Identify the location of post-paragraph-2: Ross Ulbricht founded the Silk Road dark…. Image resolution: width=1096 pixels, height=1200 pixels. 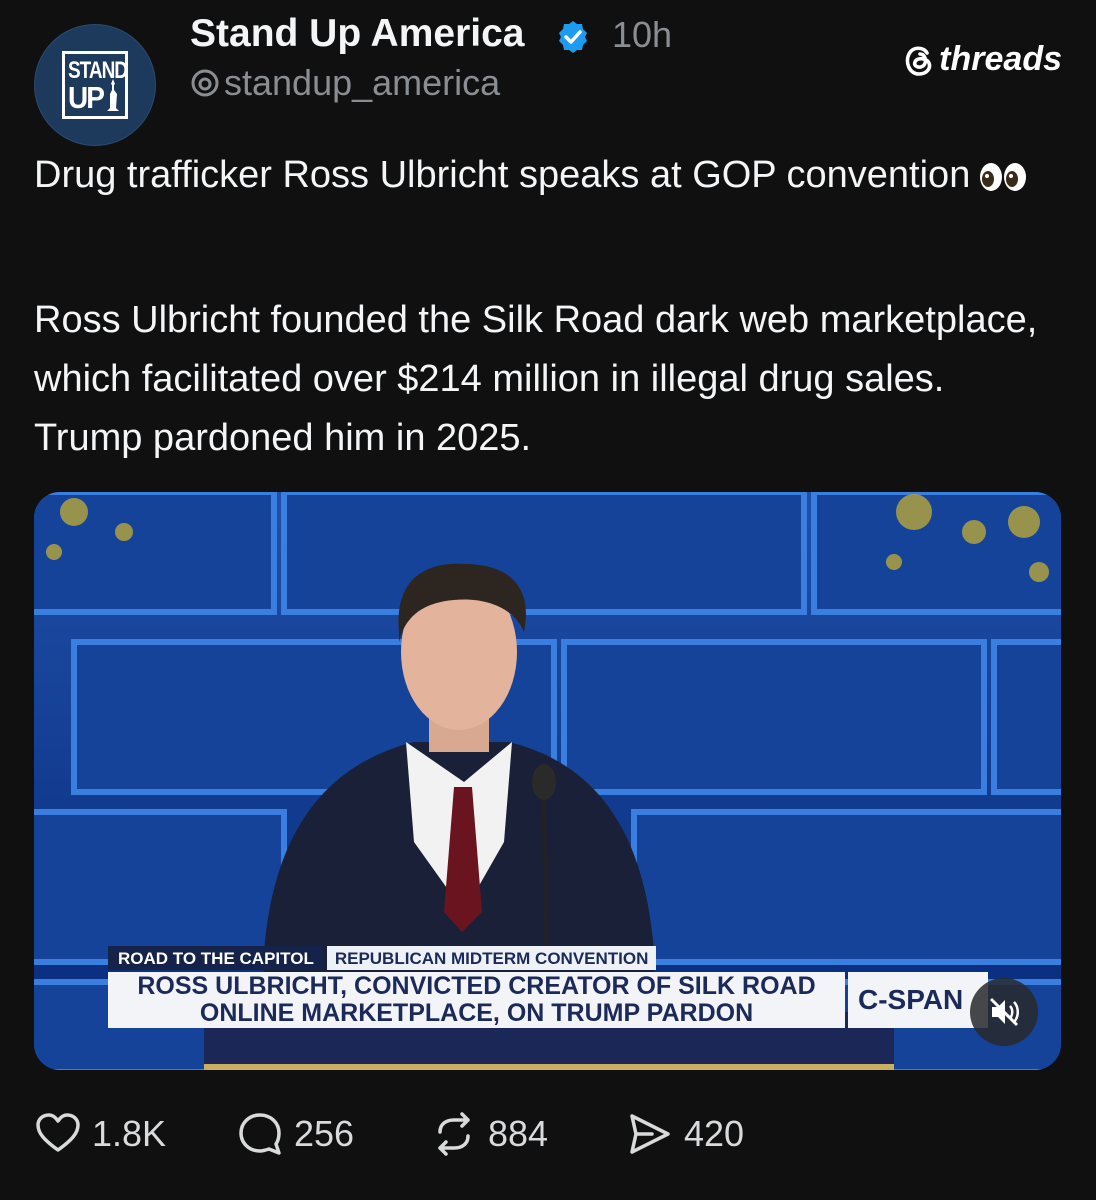
(536, 379).